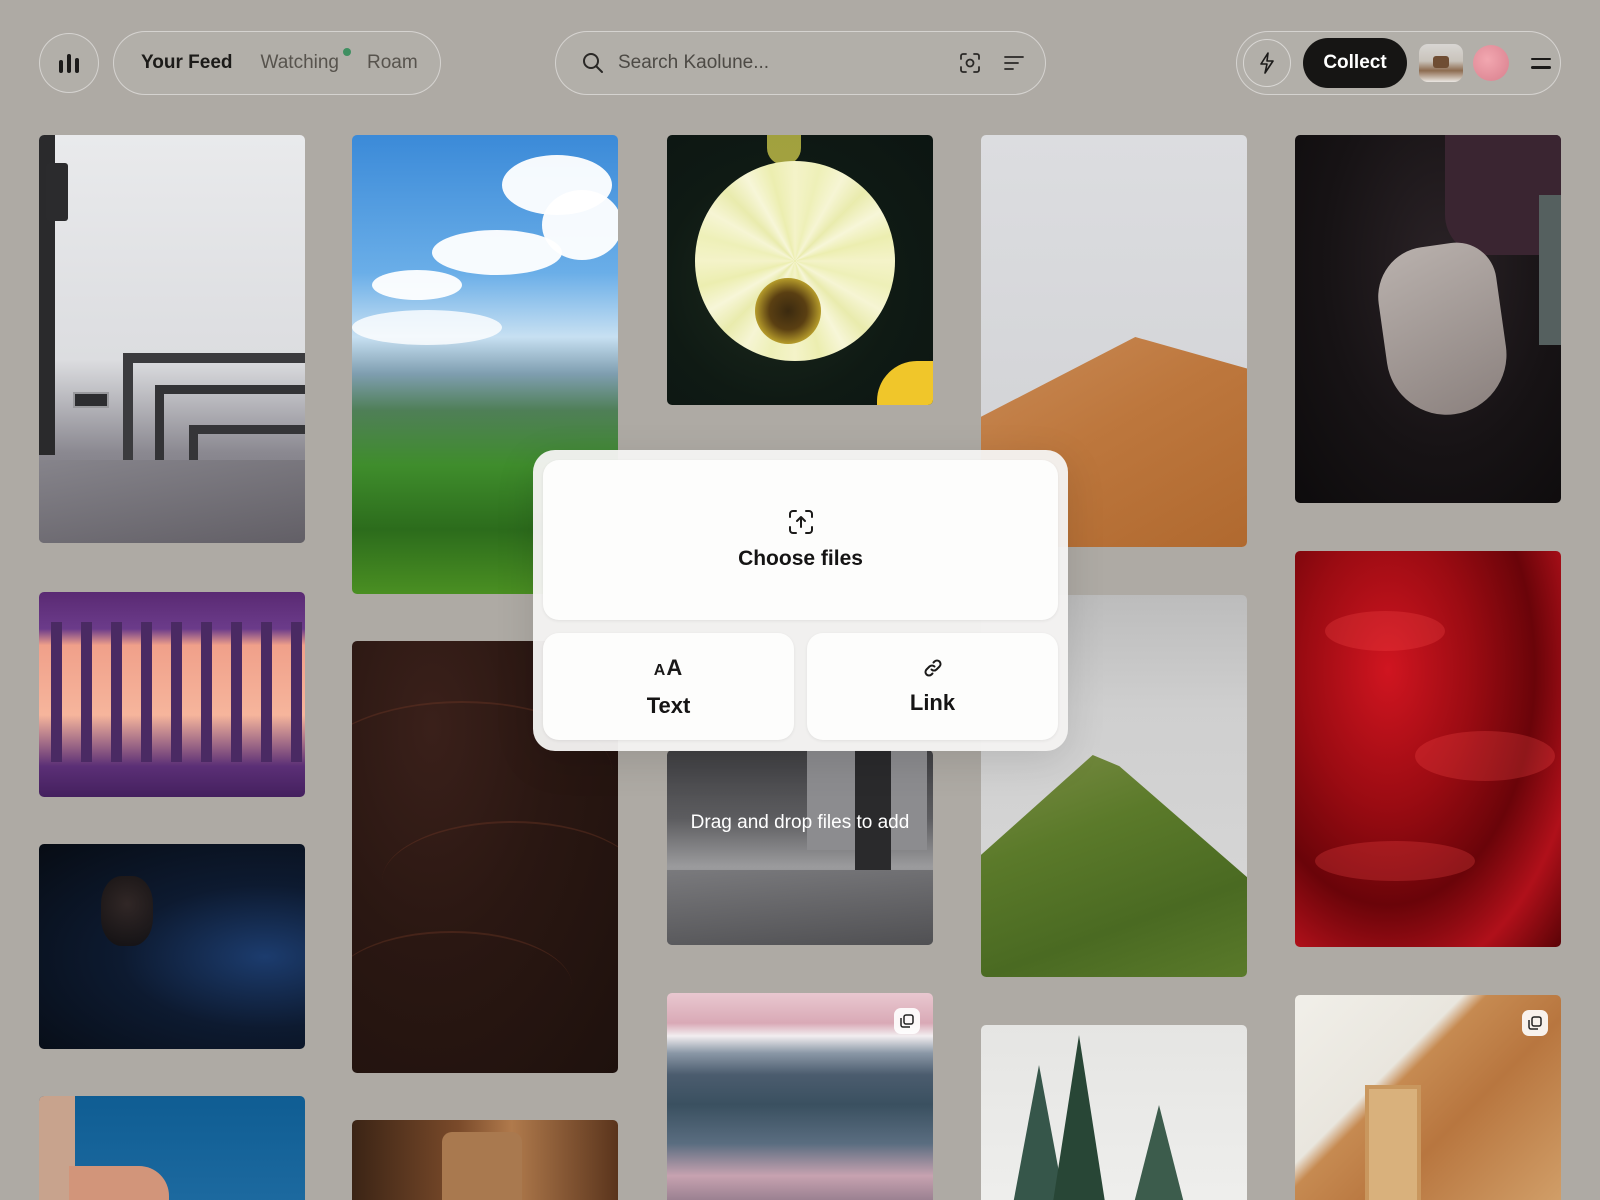 This screenshot has width=1600, height=1200. I want to click on font-size-icon: AA, so click(668, 667).